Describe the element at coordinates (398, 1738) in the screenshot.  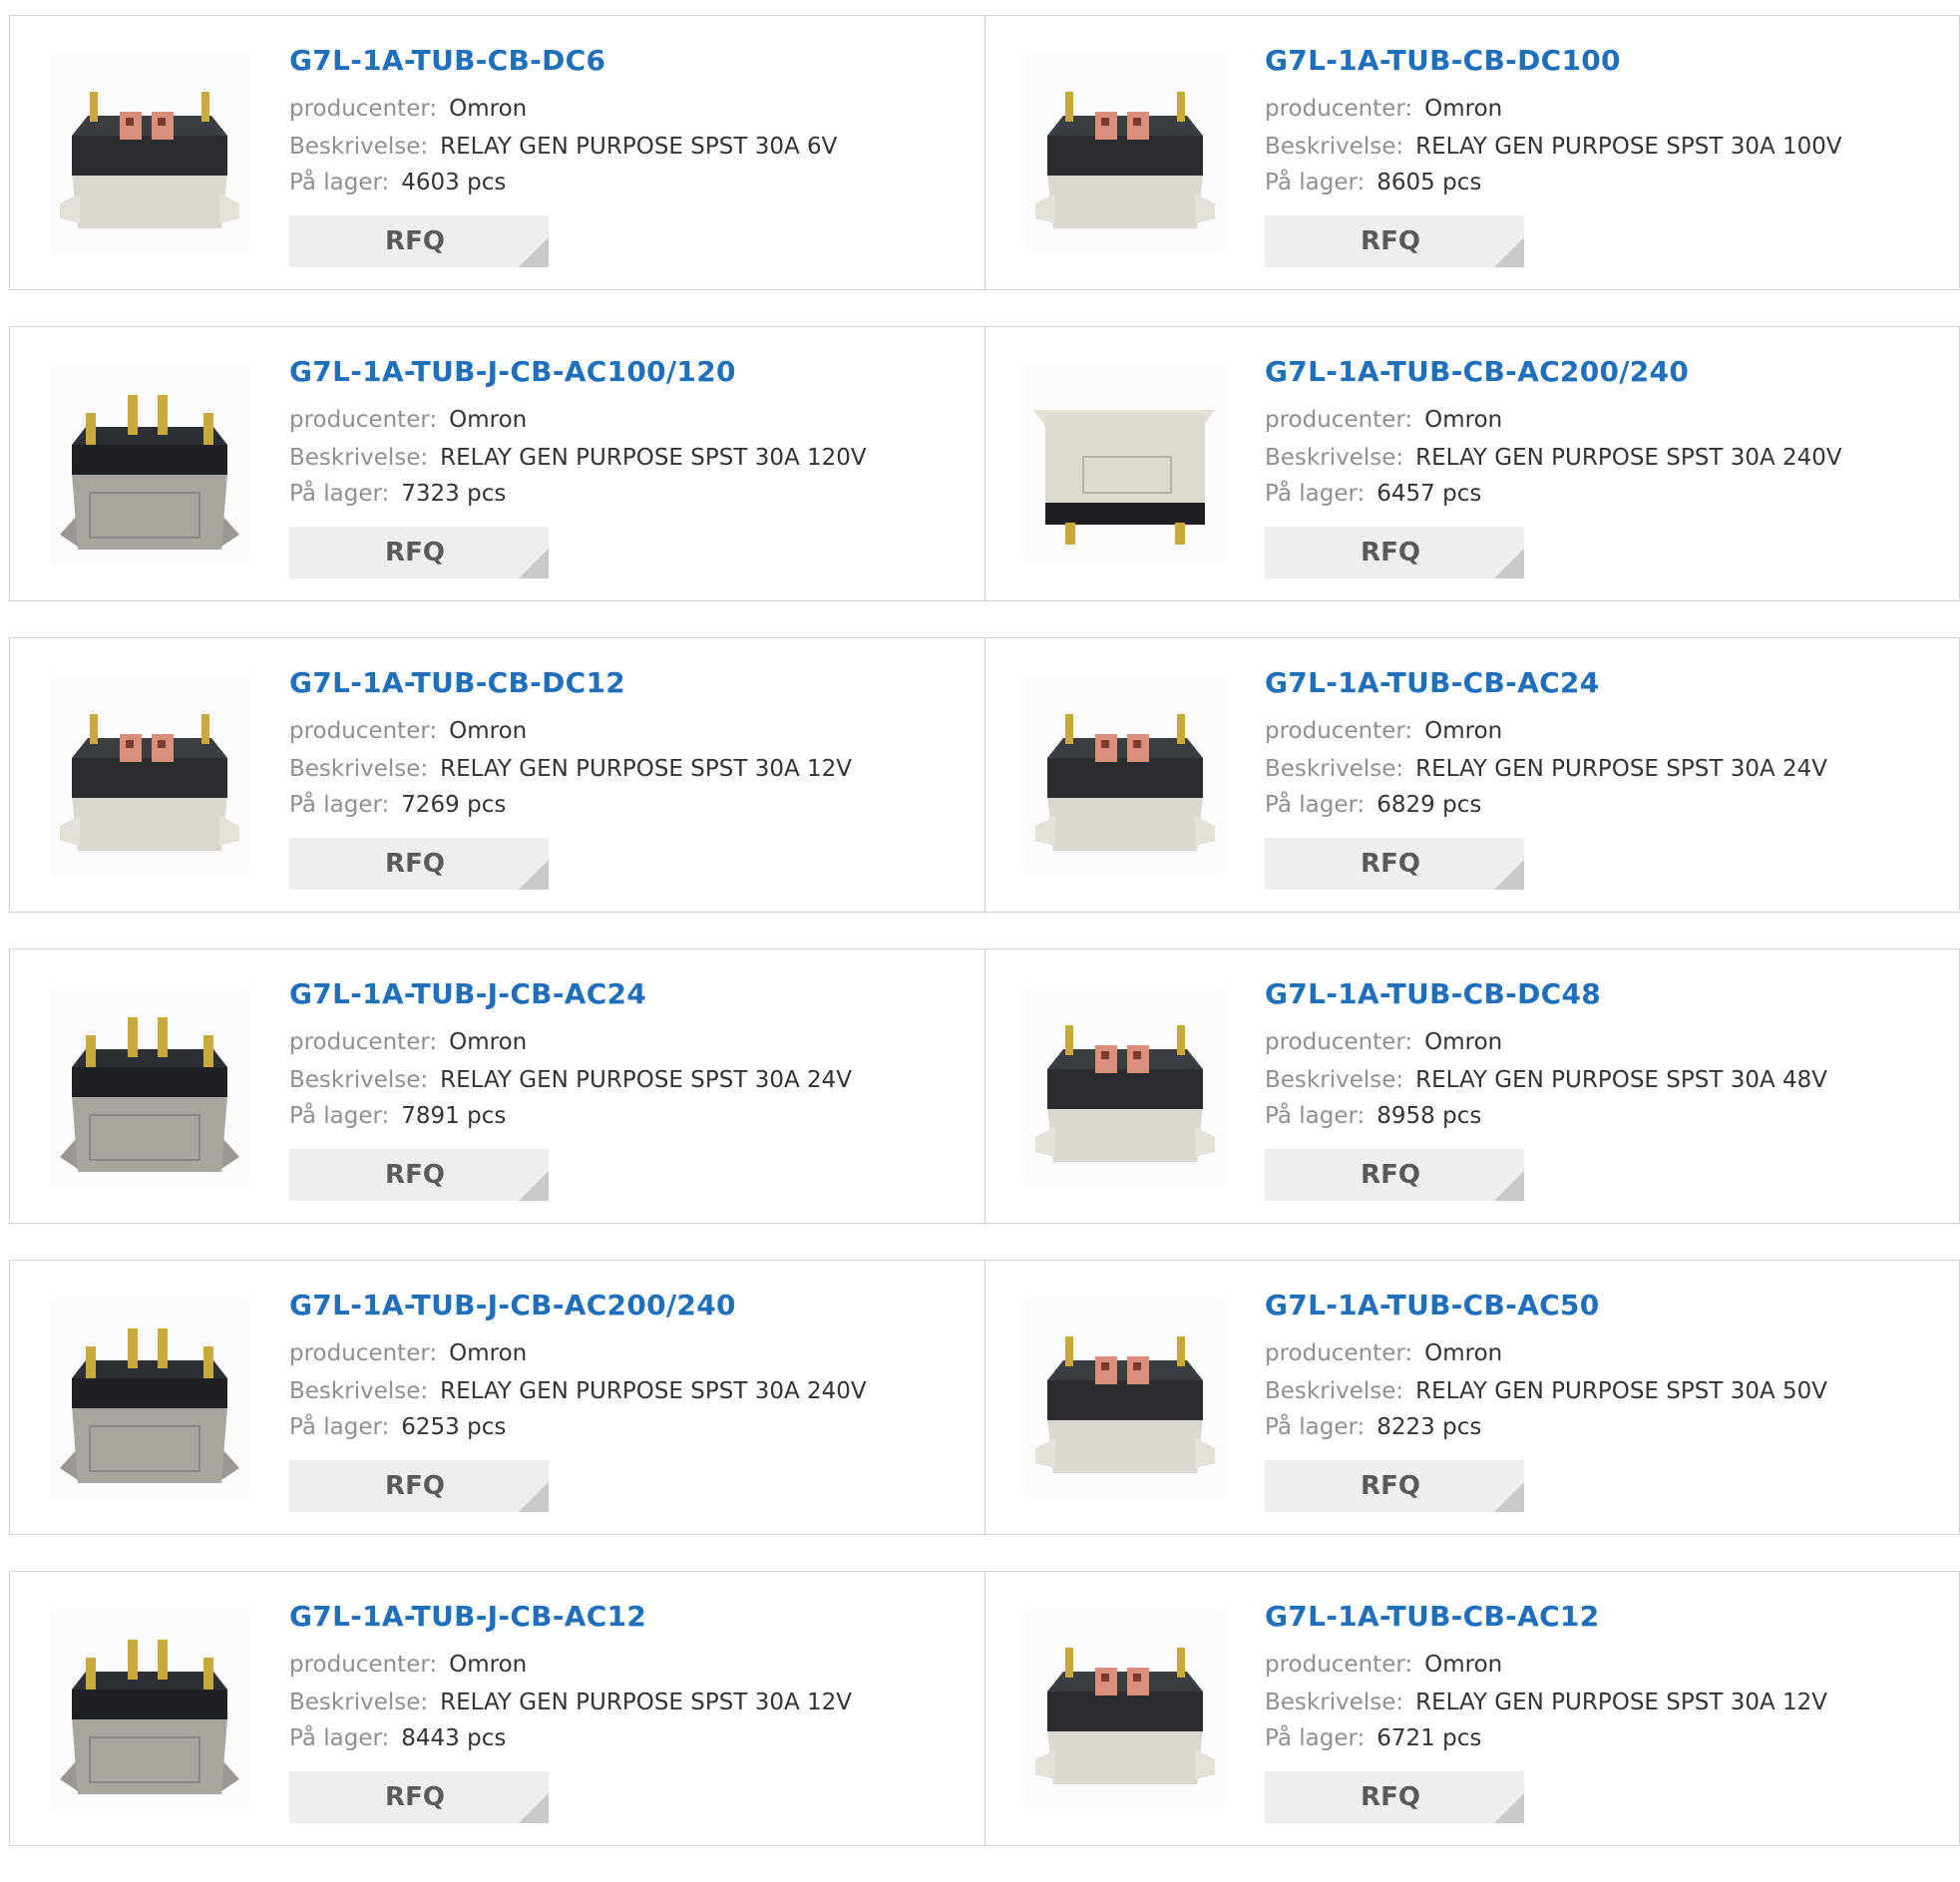
I see `stock-line: På lager: 8443 pcs` at that location.